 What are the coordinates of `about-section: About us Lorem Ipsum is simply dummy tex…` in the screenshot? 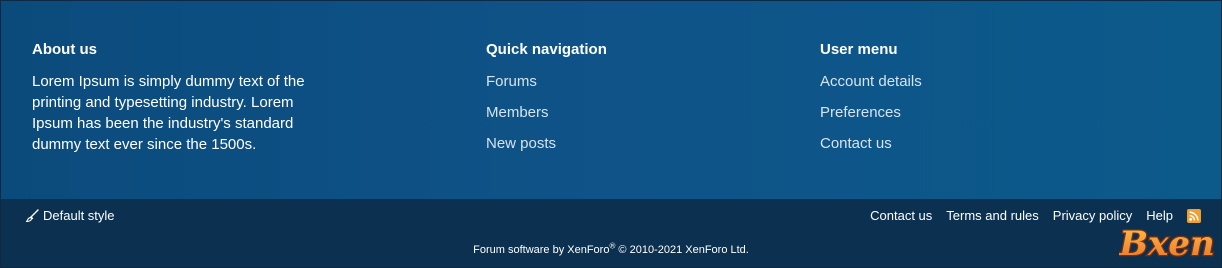 It's located at (182, 98).